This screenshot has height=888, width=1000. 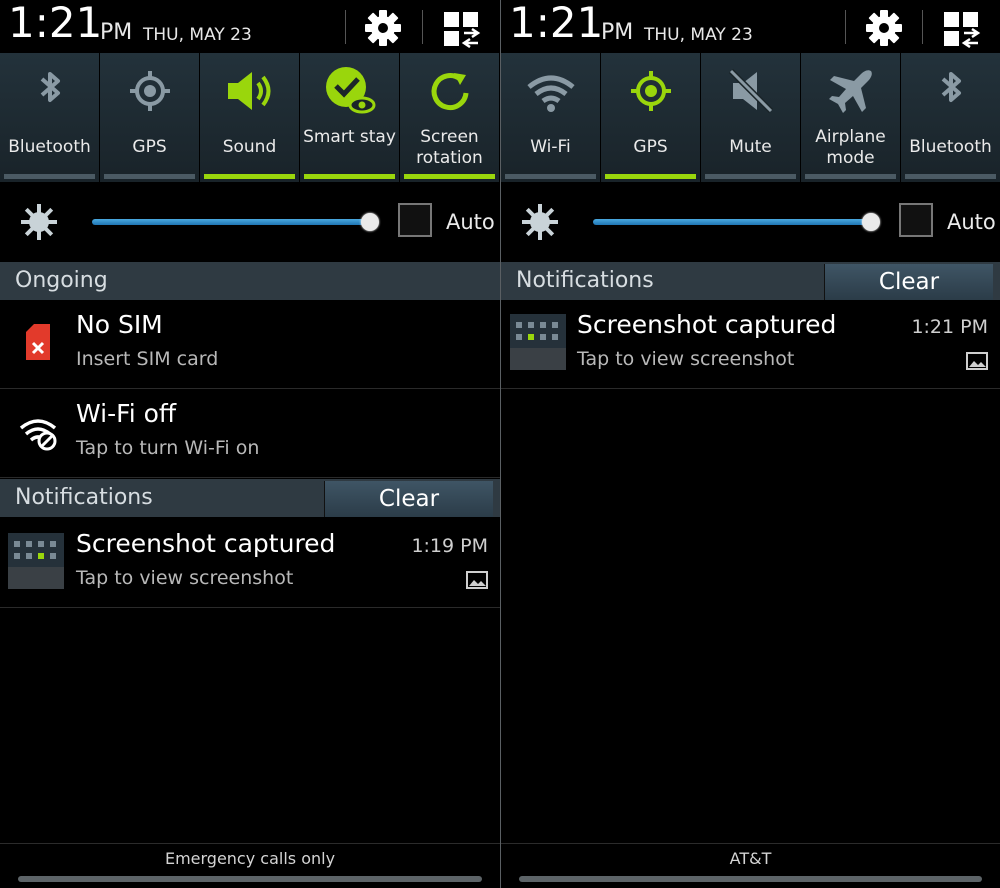 I want to click on carrier-label: Emergency calls only, so click(x=250, y=858).